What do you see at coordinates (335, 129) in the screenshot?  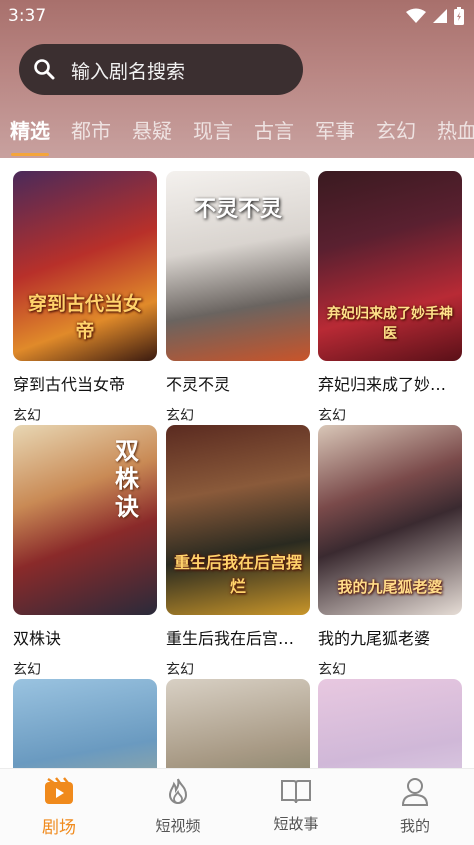 I see `tab-military: 军事` at bounding box center [335, 129].